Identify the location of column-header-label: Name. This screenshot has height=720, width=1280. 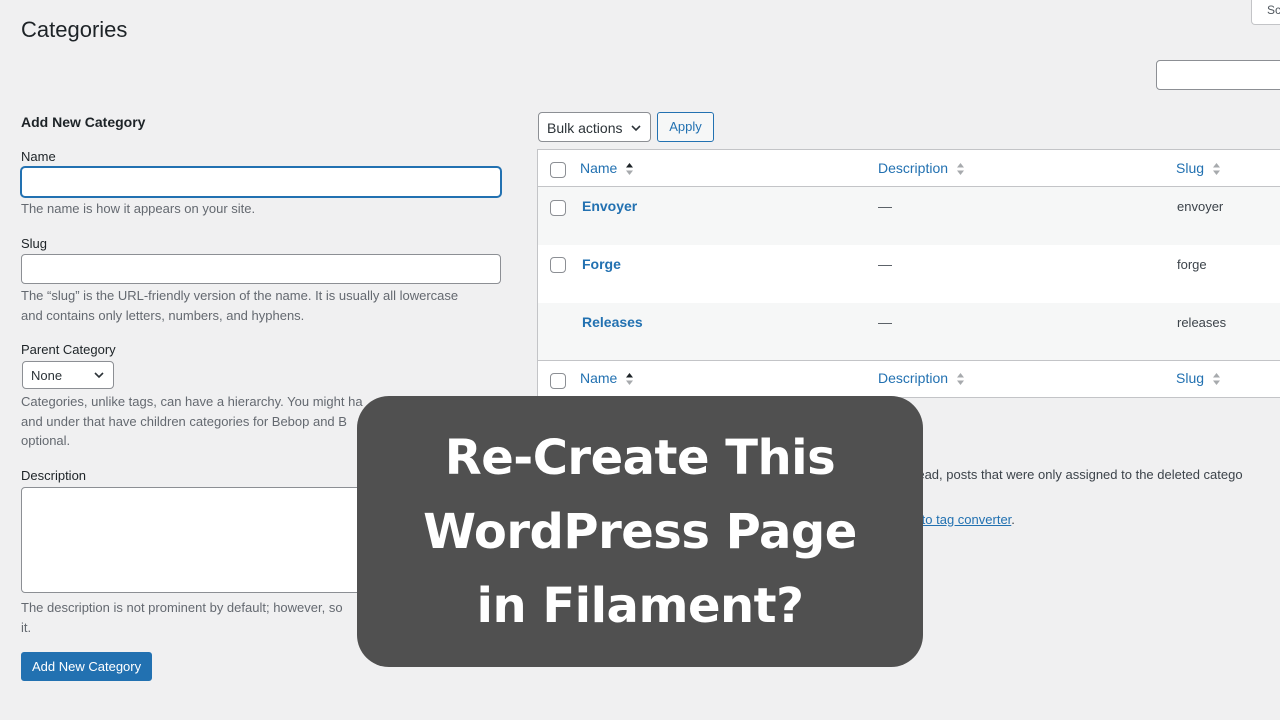
(599, 168).